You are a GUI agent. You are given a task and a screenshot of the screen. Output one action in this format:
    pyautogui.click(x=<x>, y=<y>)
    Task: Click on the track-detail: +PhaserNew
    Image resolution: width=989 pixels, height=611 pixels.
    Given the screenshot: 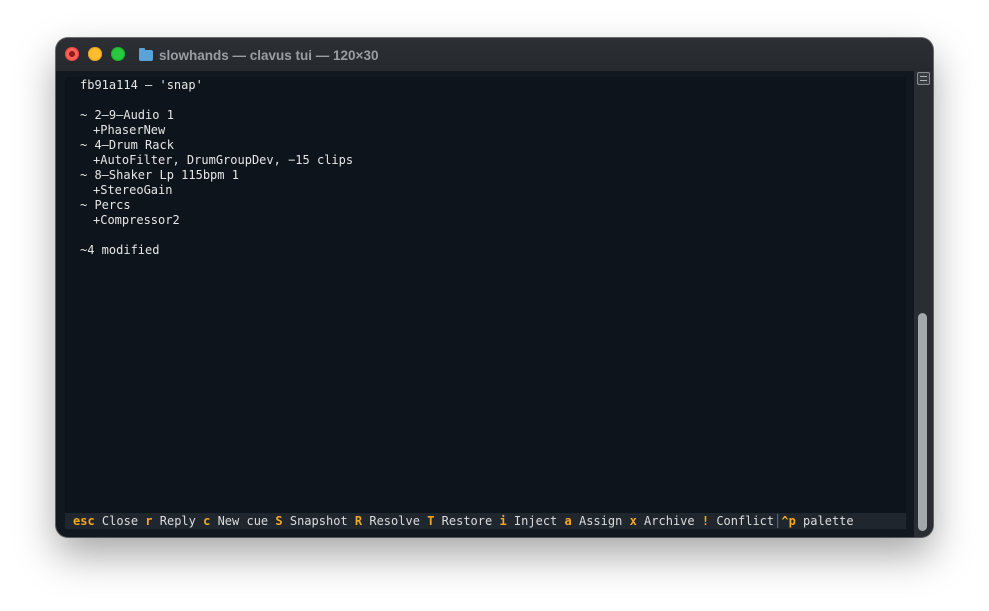 What is the action you would take?
    pyautogui.click(x=129, y=130)
    